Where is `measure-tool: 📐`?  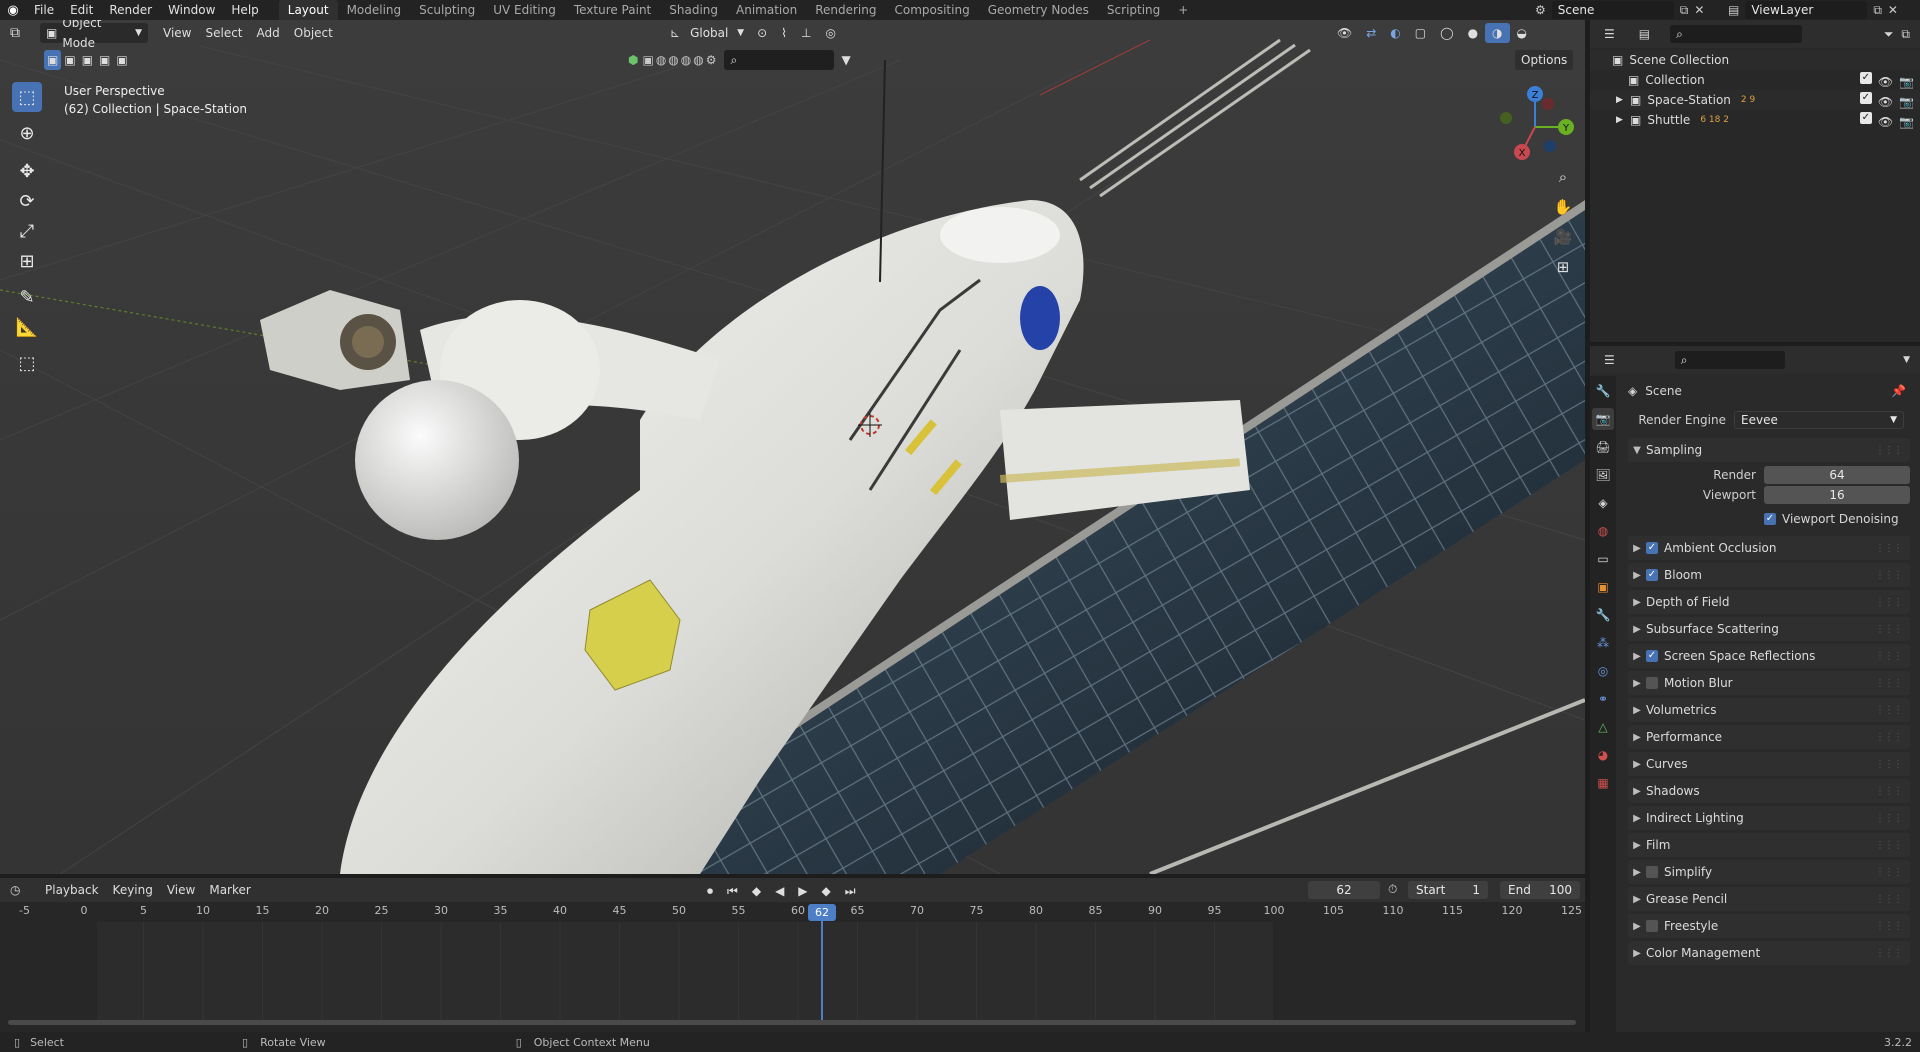 measure-tool: 📐 is located at coordinates (27, 327).